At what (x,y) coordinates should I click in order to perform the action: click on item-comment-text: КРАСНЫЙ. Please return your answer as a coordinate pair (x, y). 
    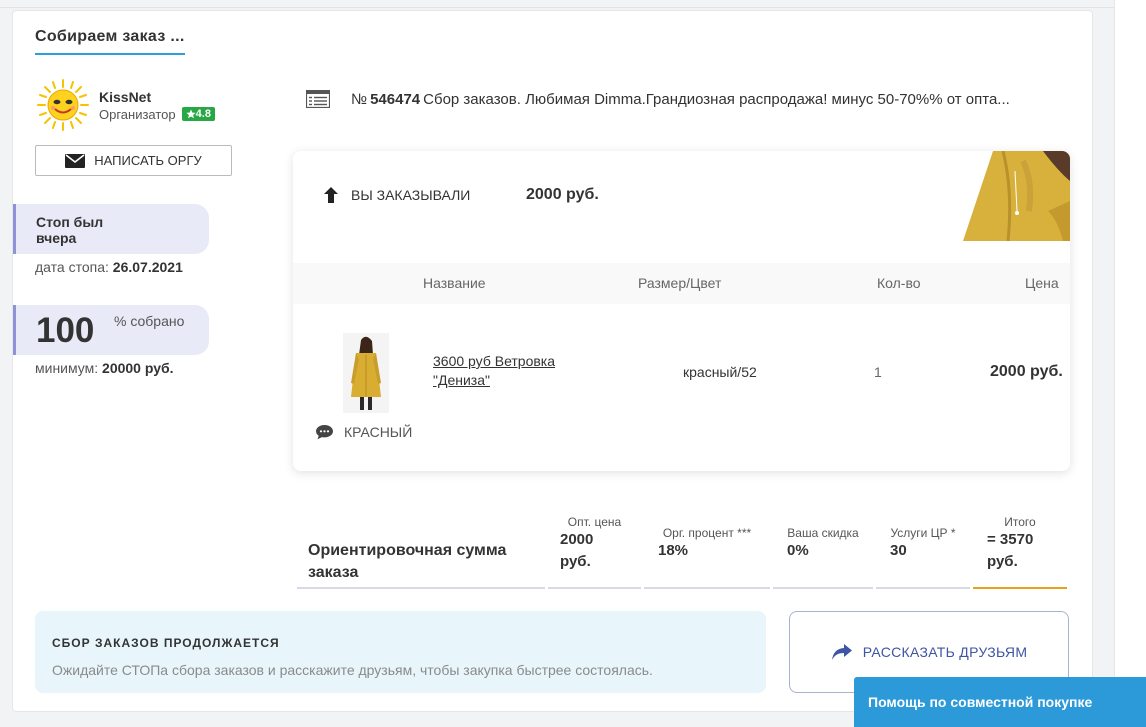
    Looking at the image, I should click on (378, 432).